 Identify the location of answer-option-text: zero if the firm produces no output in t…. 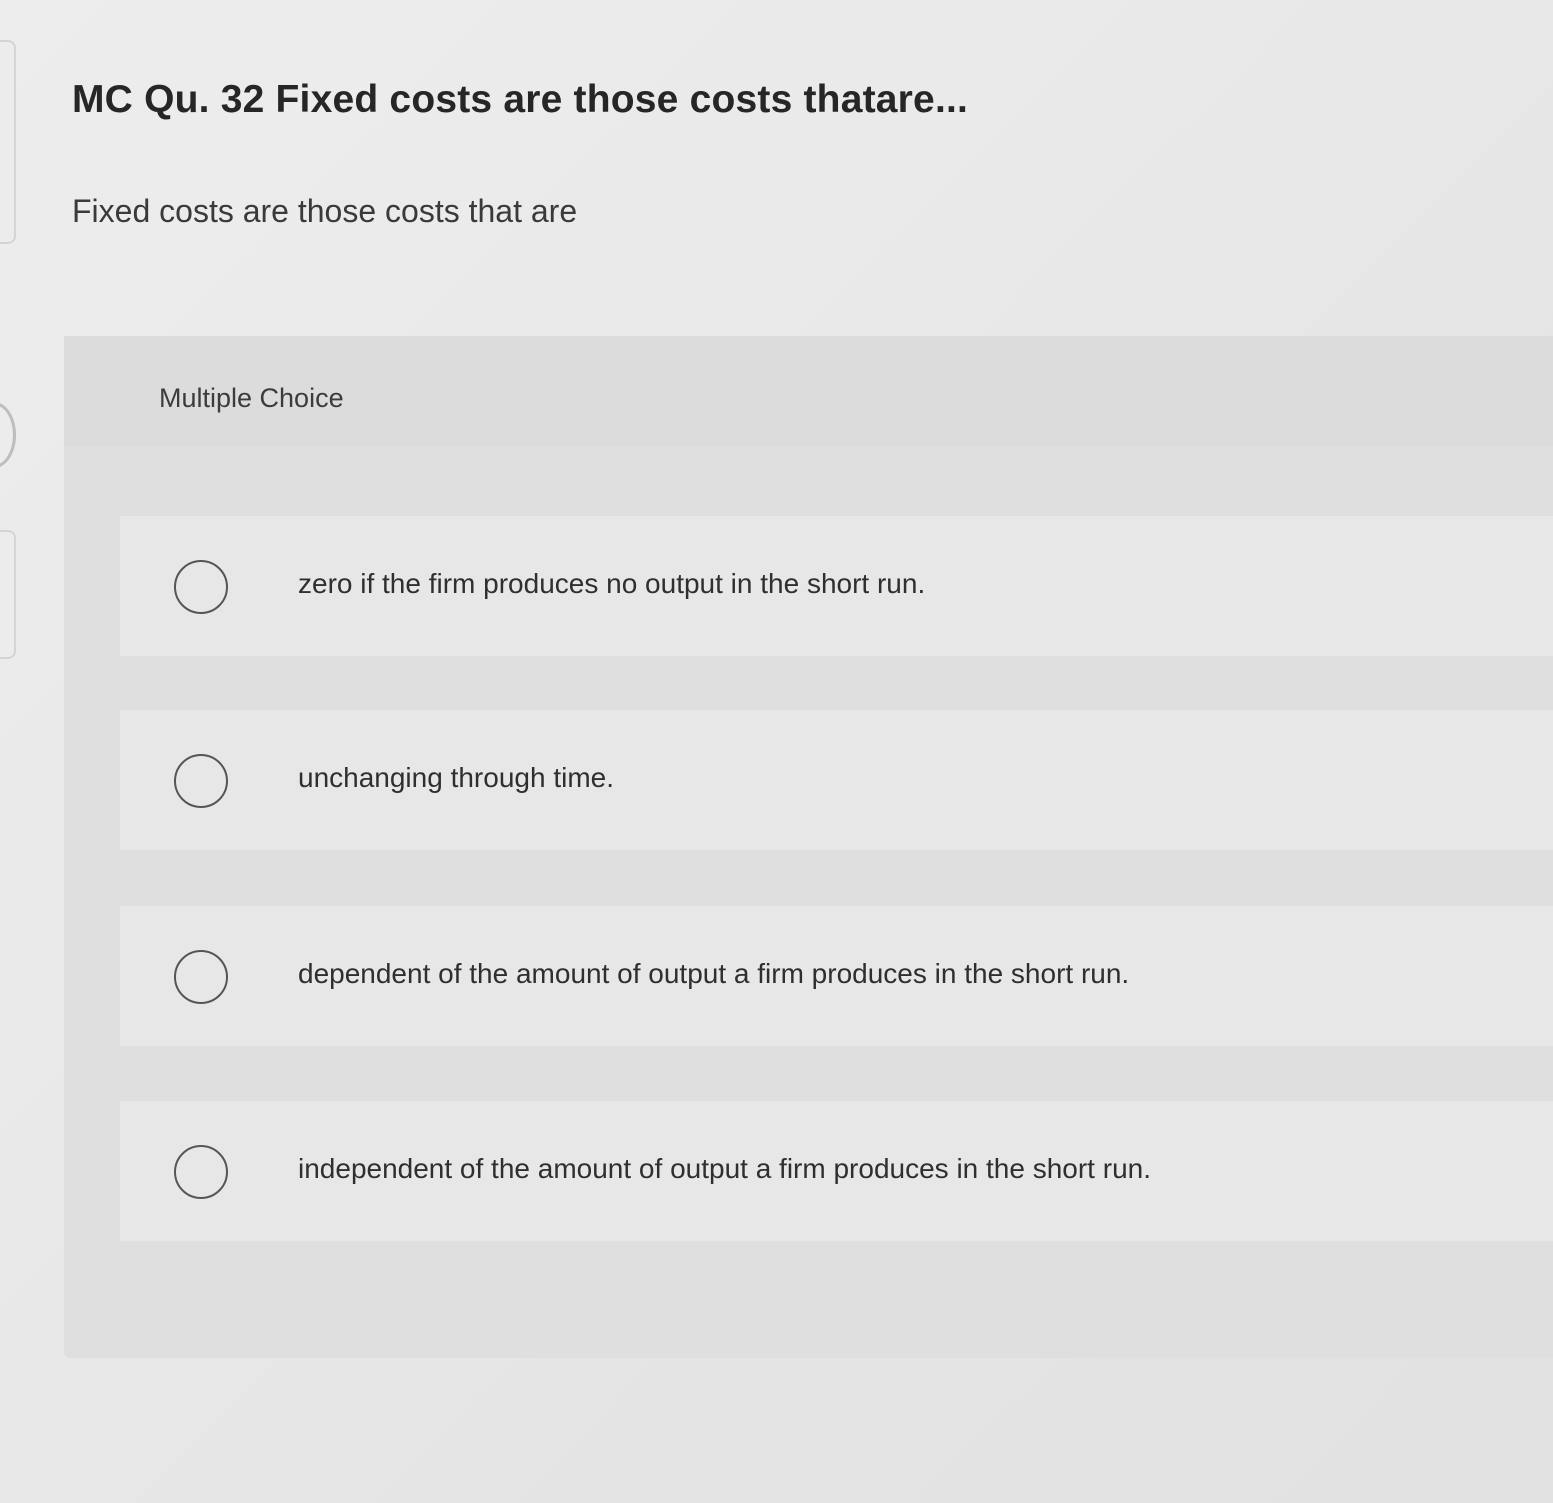
(612, 583).